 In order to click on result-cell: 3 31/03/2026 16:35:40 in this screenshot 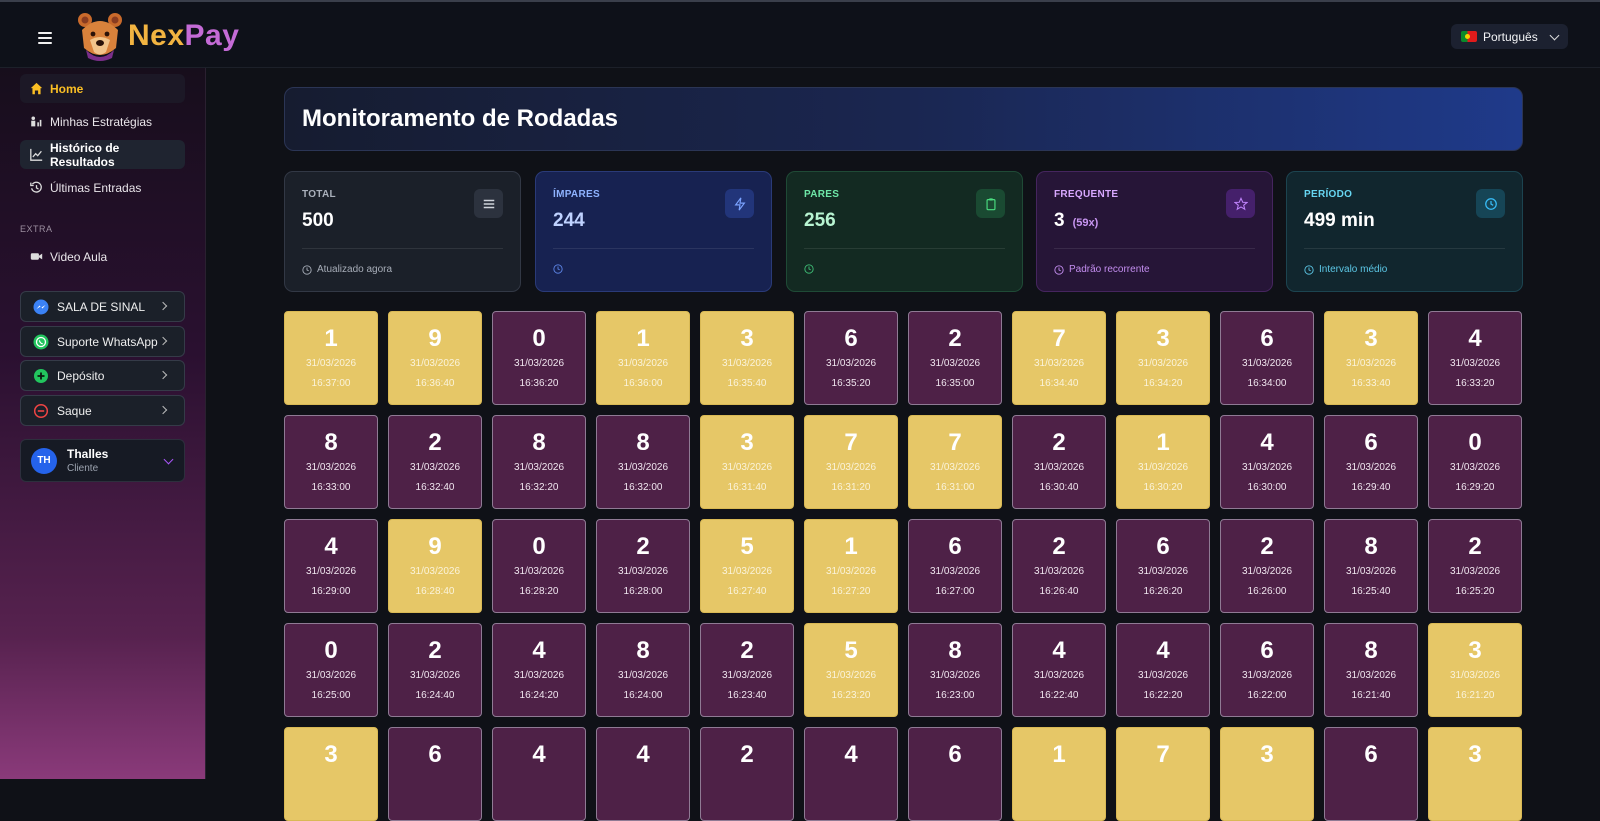, I will do `click(747, 358)`.